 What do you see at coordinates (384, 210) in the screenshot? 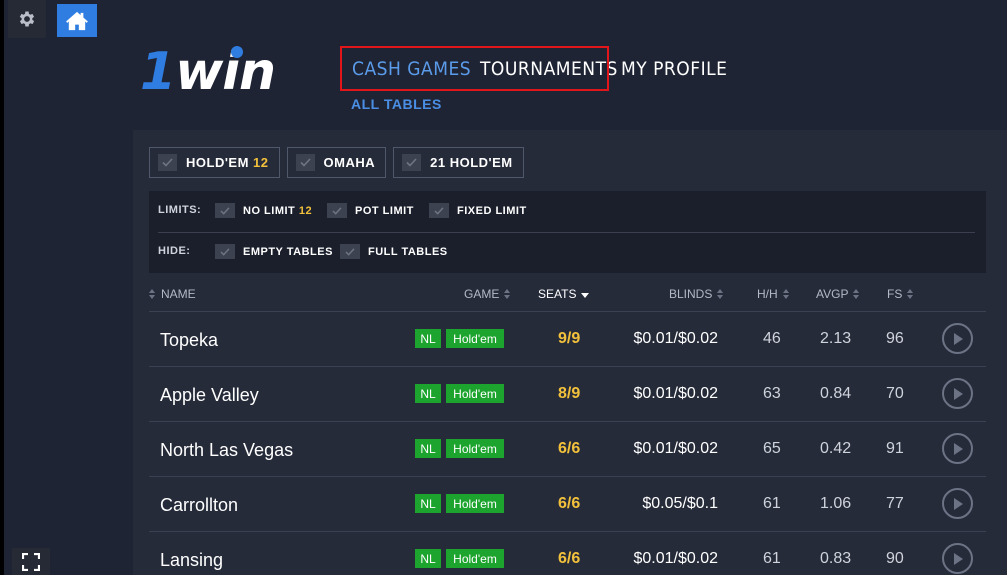
I see `limit-label: POT LIMIT` at bounding box center [384, 210].